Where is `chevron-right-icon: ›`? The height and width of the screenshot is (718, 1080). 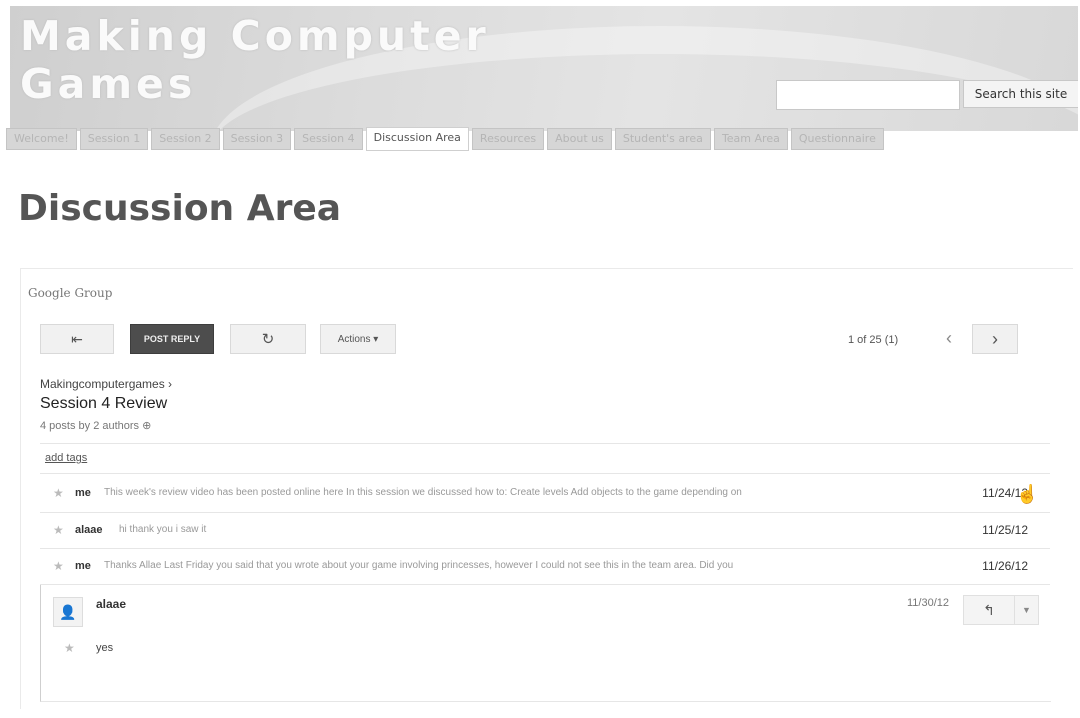
chevron-right-icon: › is located at coordinates (995, 338).